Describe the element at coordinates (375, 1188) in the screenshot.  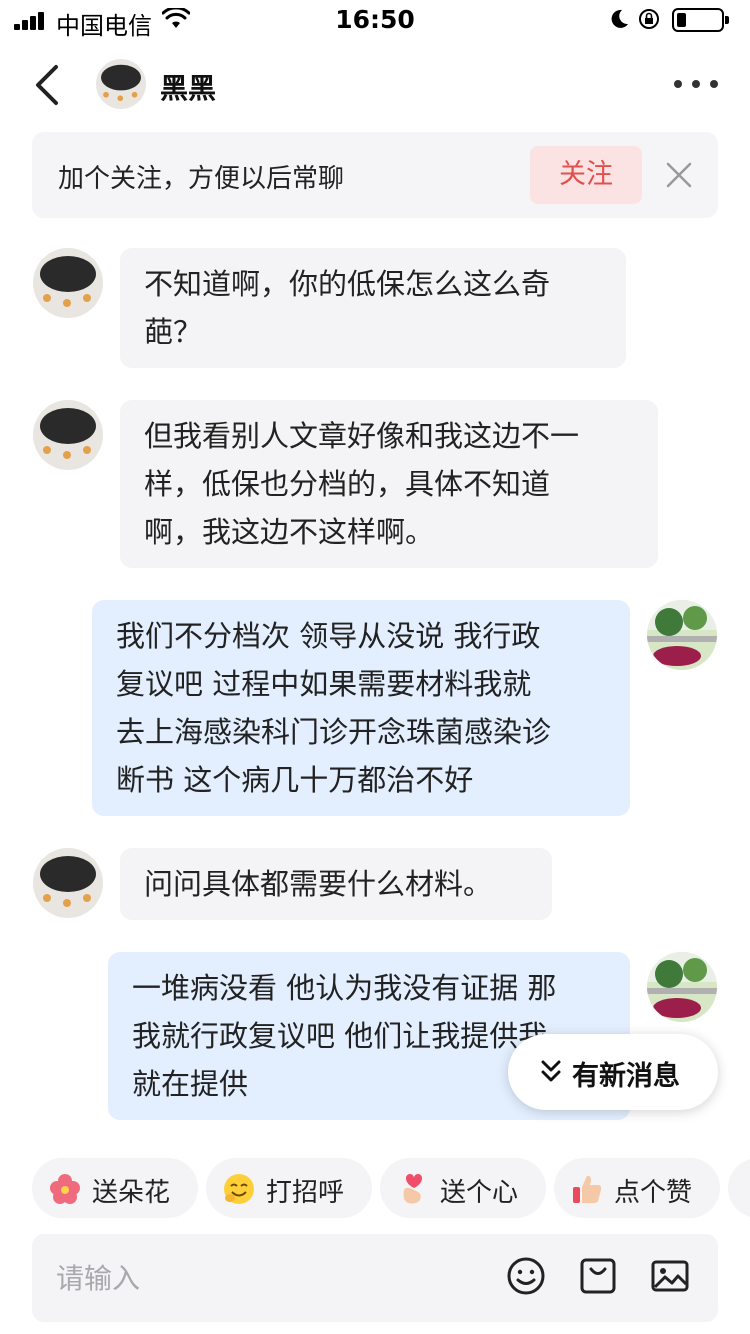
I see `quick-reply-bar: 送朵花 打招呼 送个心 点个赞` at that location.